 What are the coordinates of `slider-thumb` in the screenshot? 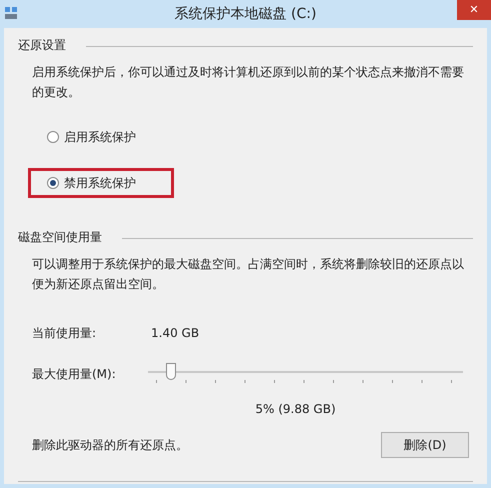 It's located at (171, 371).